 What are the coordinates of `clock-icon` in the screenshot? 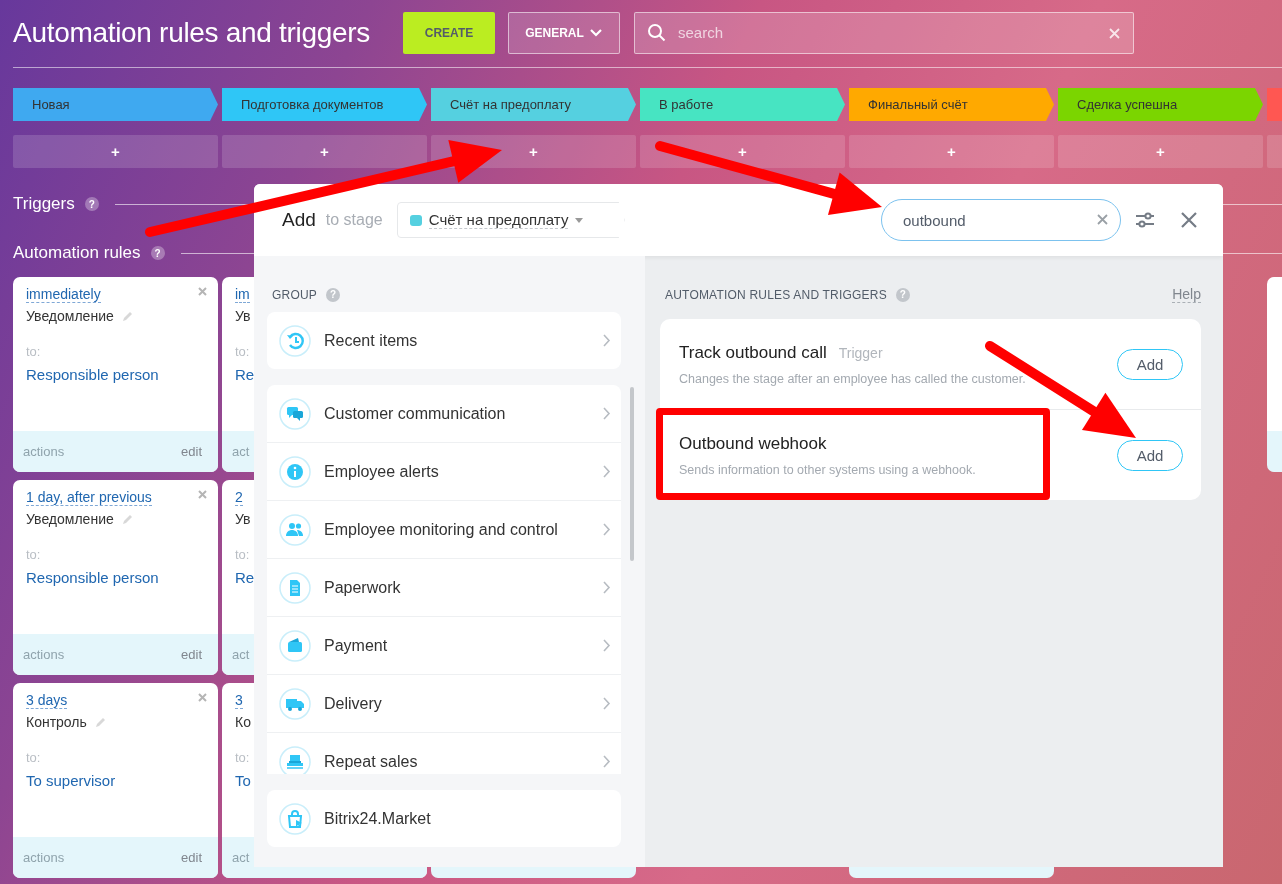 It's located at (295, 340).